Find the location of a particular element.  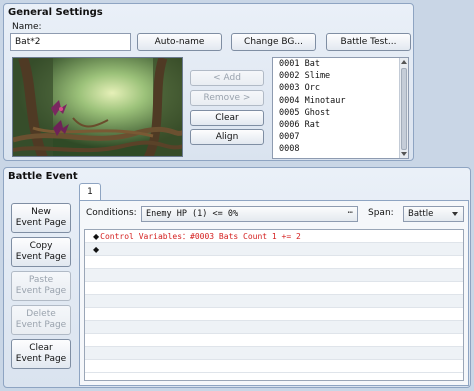

battle-background-preview is located at coordinates (97, 107).